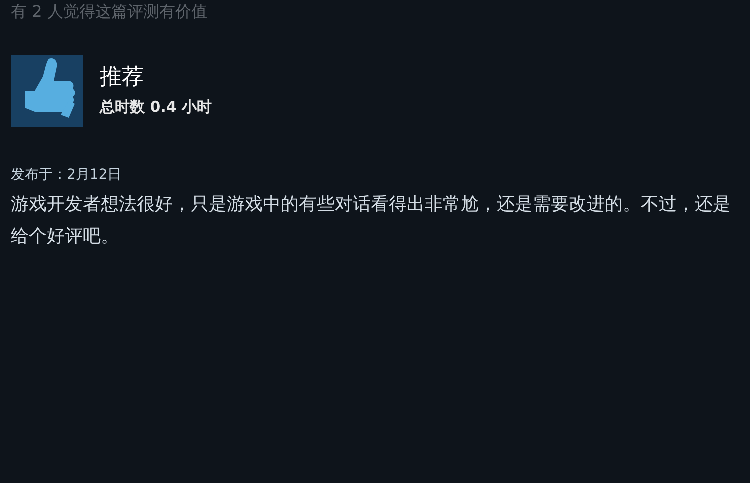  I want to click on playtime: 总时数 0.4 小时, so click(156, 107).